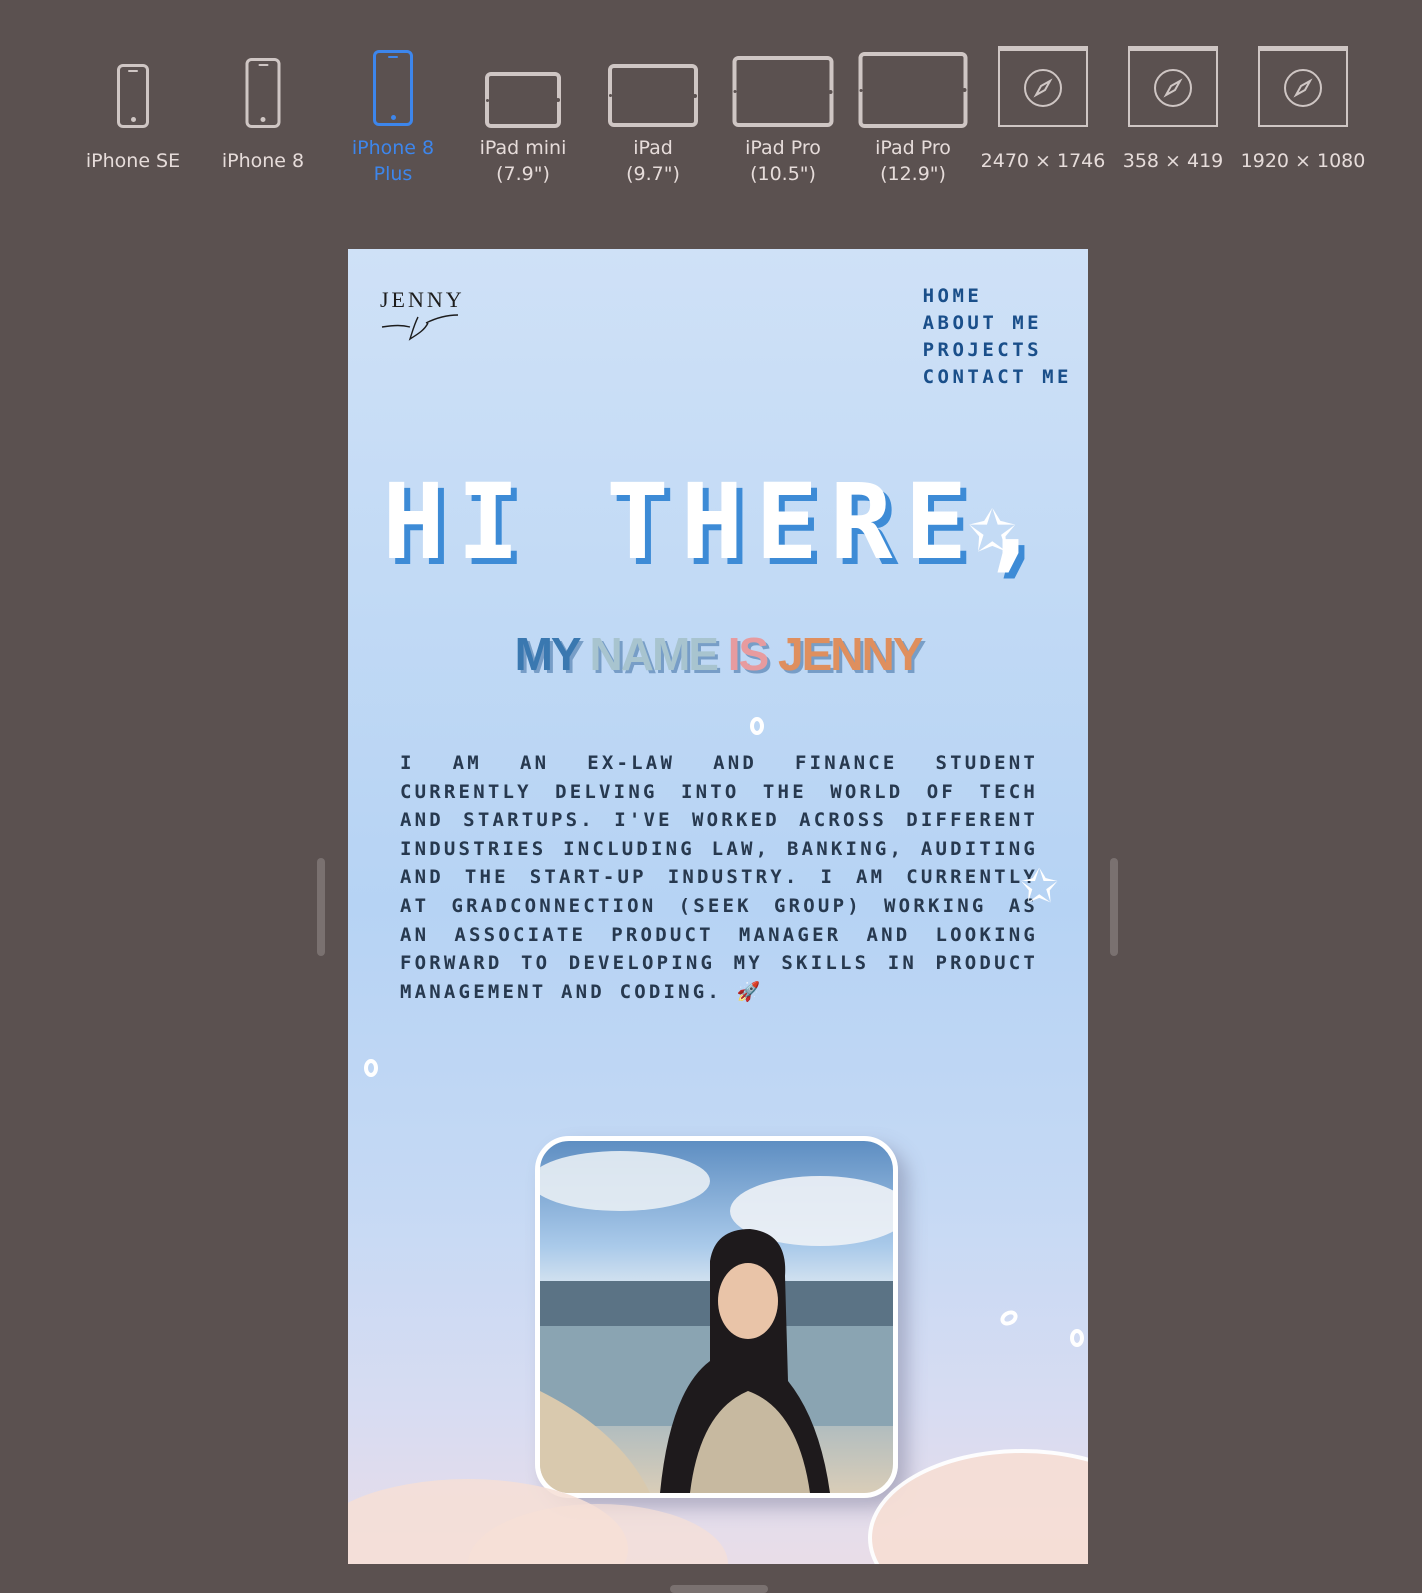  I want to click on site-nav: HOME ABOUT ME PROJECTS CONTACT ME, so click(997, 337).